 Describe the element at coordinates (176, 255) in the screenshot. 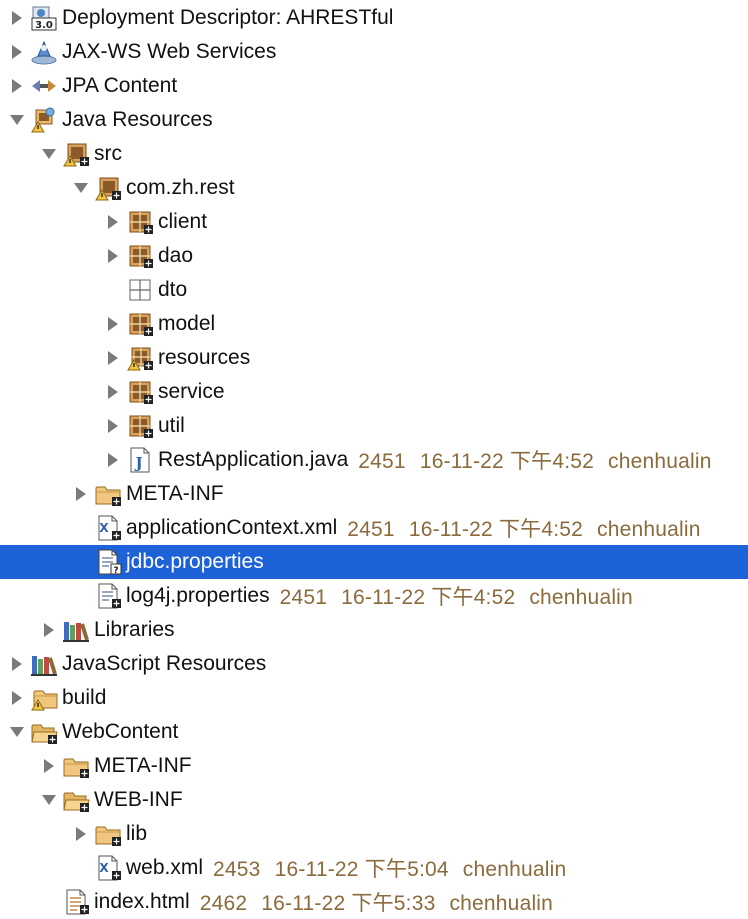

I see `tree-item-label: dao` at that location.